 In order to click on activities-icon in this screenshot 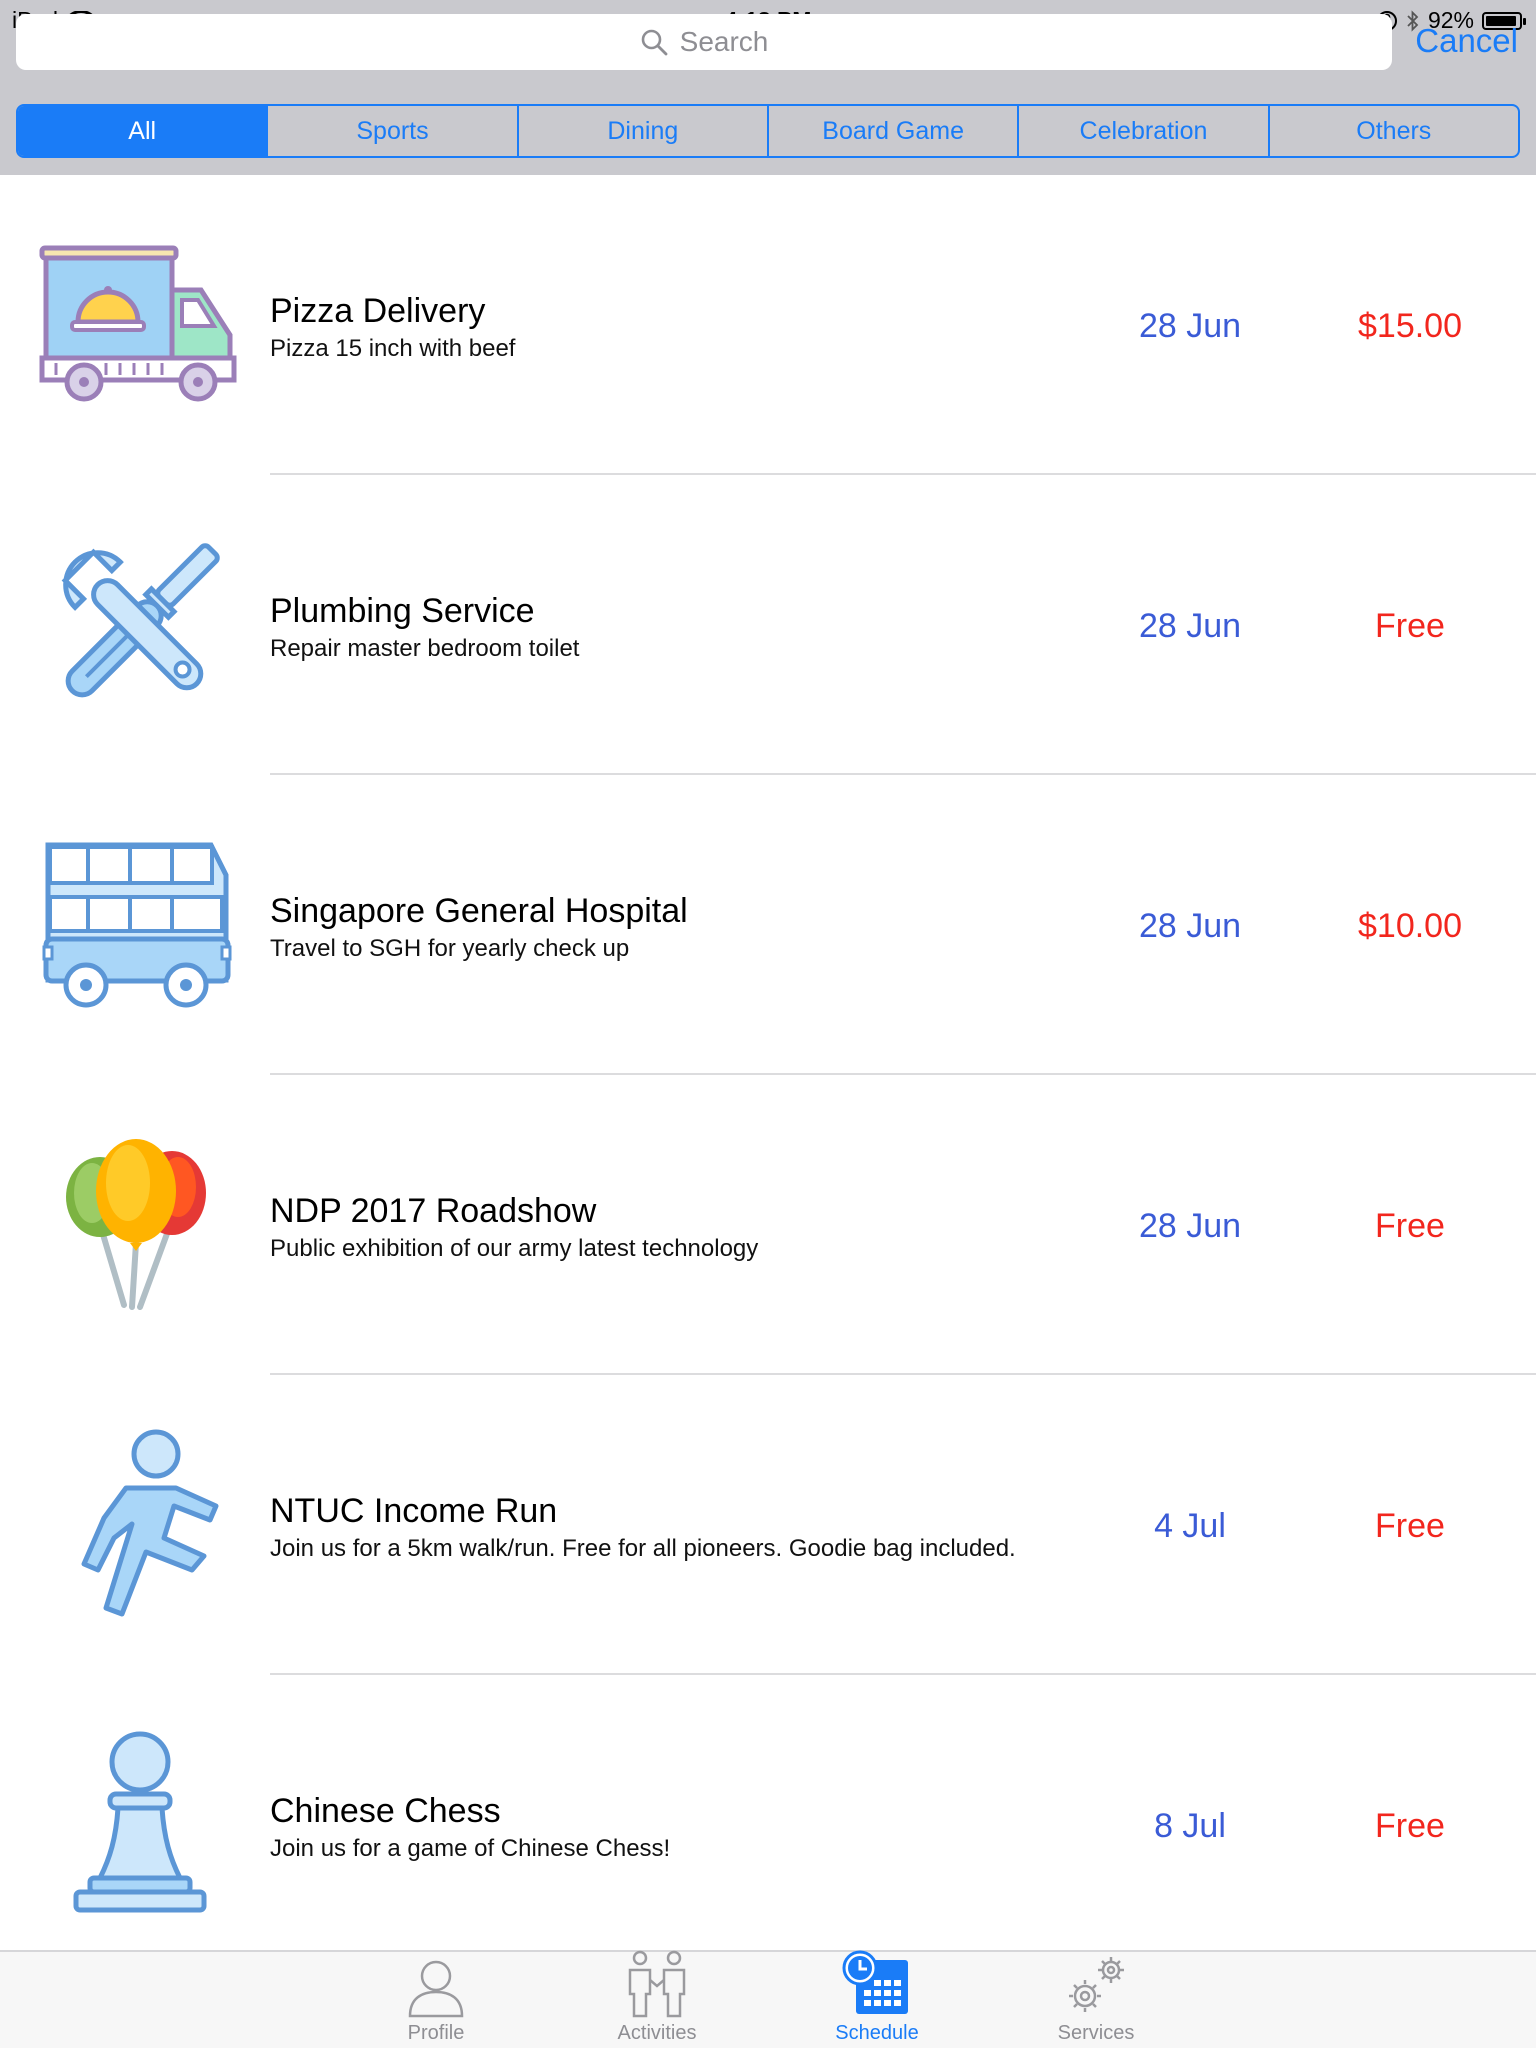, I will do `click(657, 1984)`.